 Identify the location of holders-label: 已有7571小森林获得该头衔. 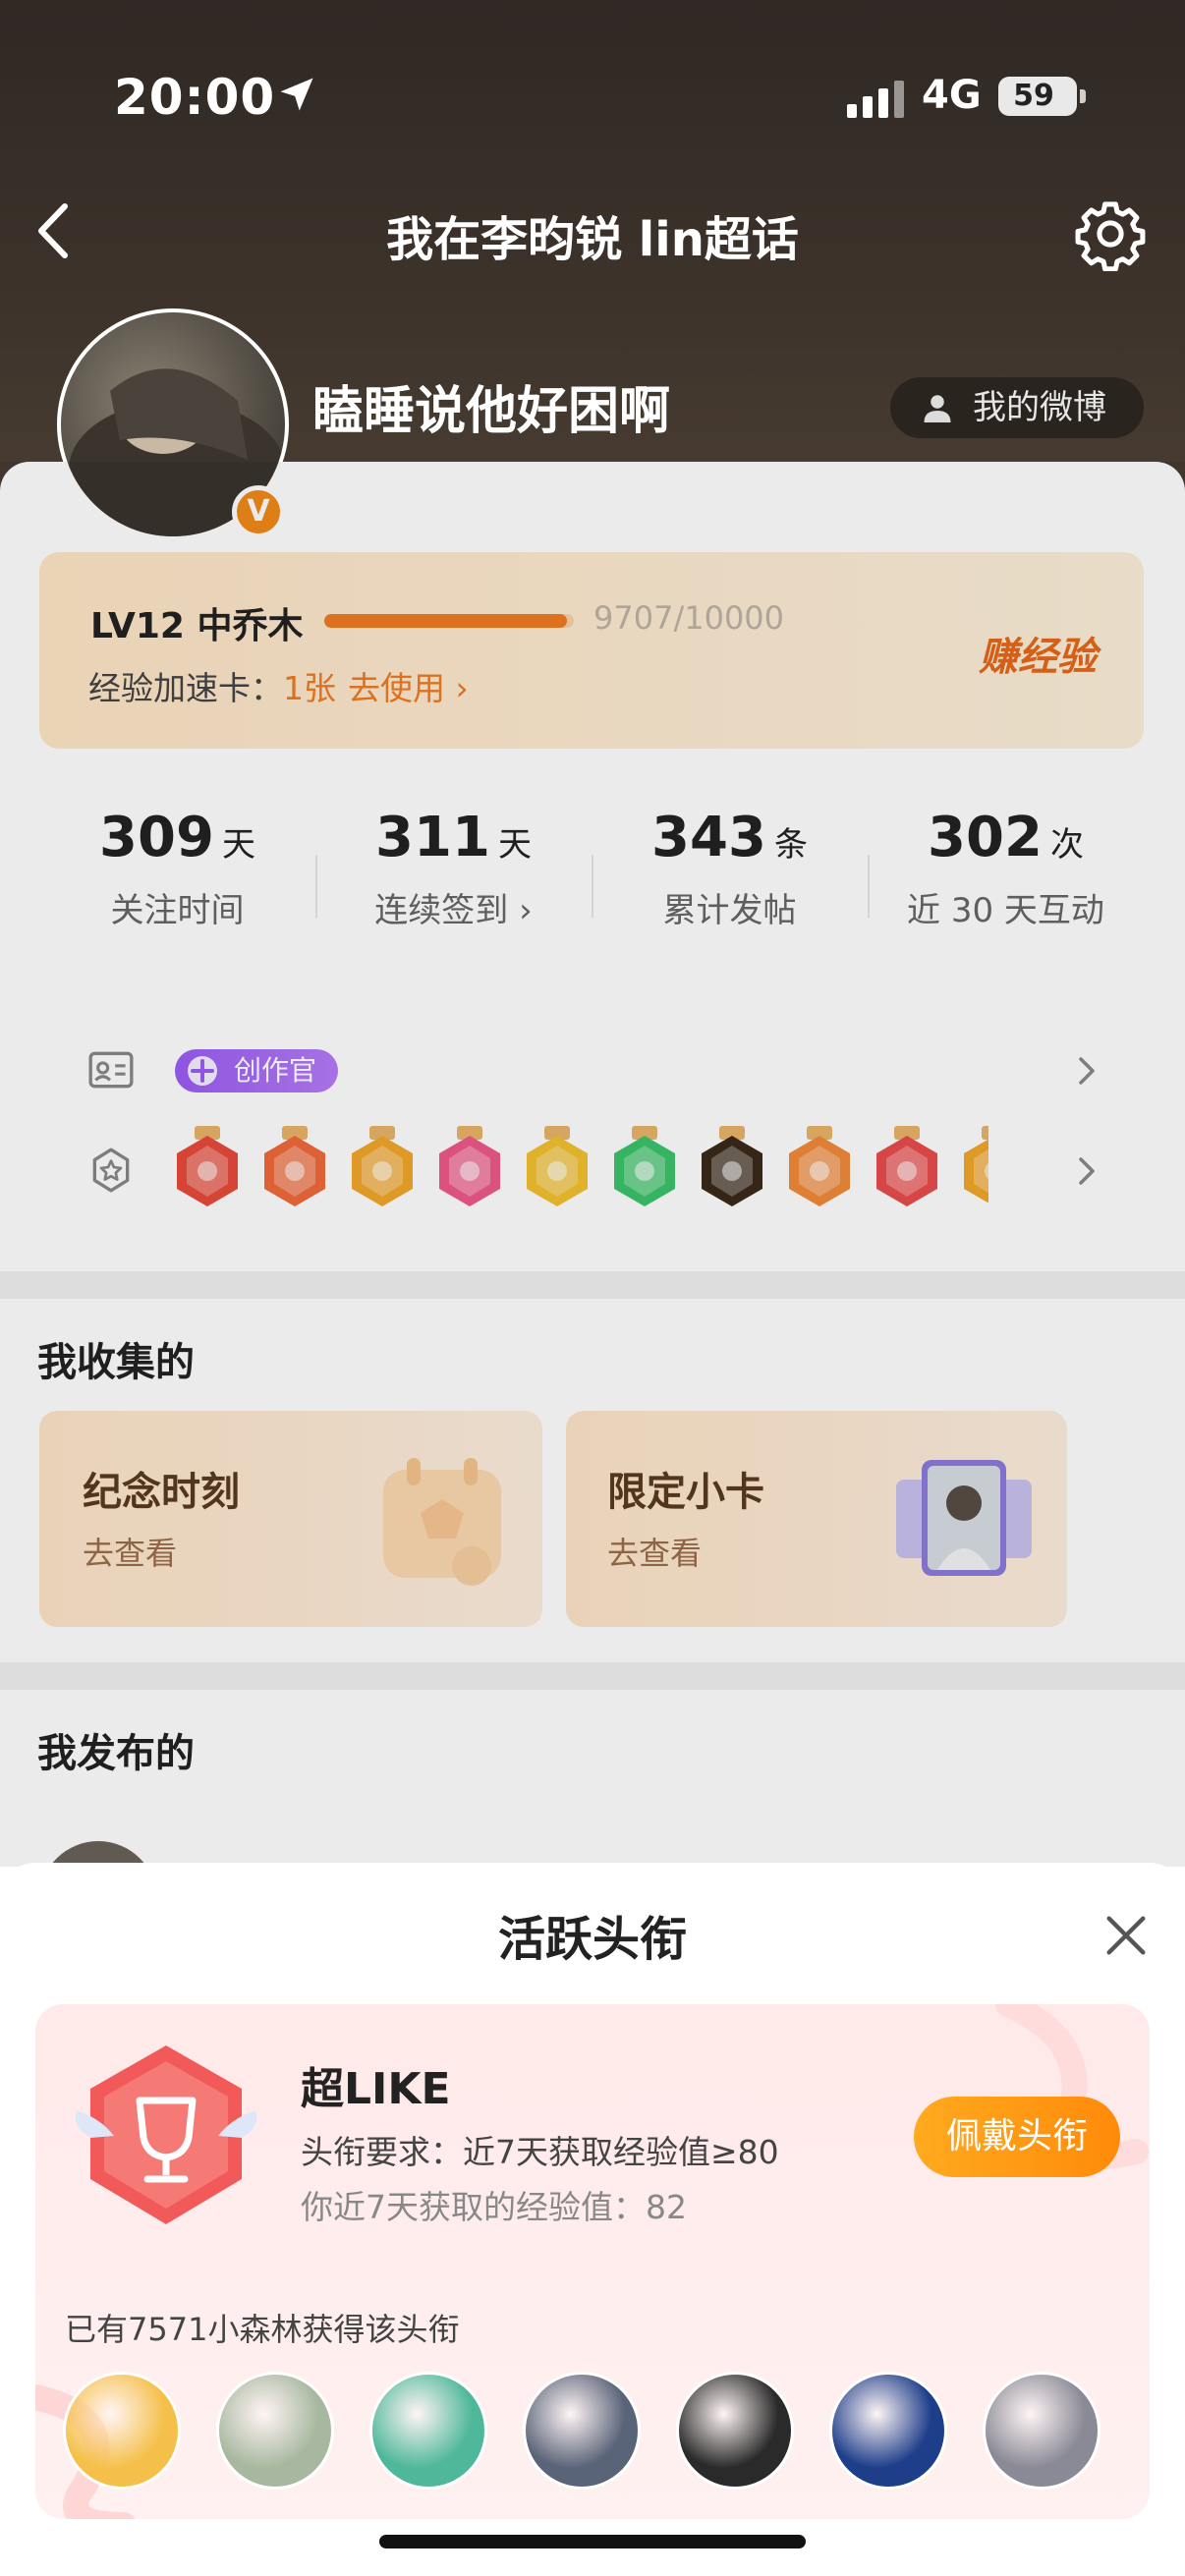
(262, 2329).